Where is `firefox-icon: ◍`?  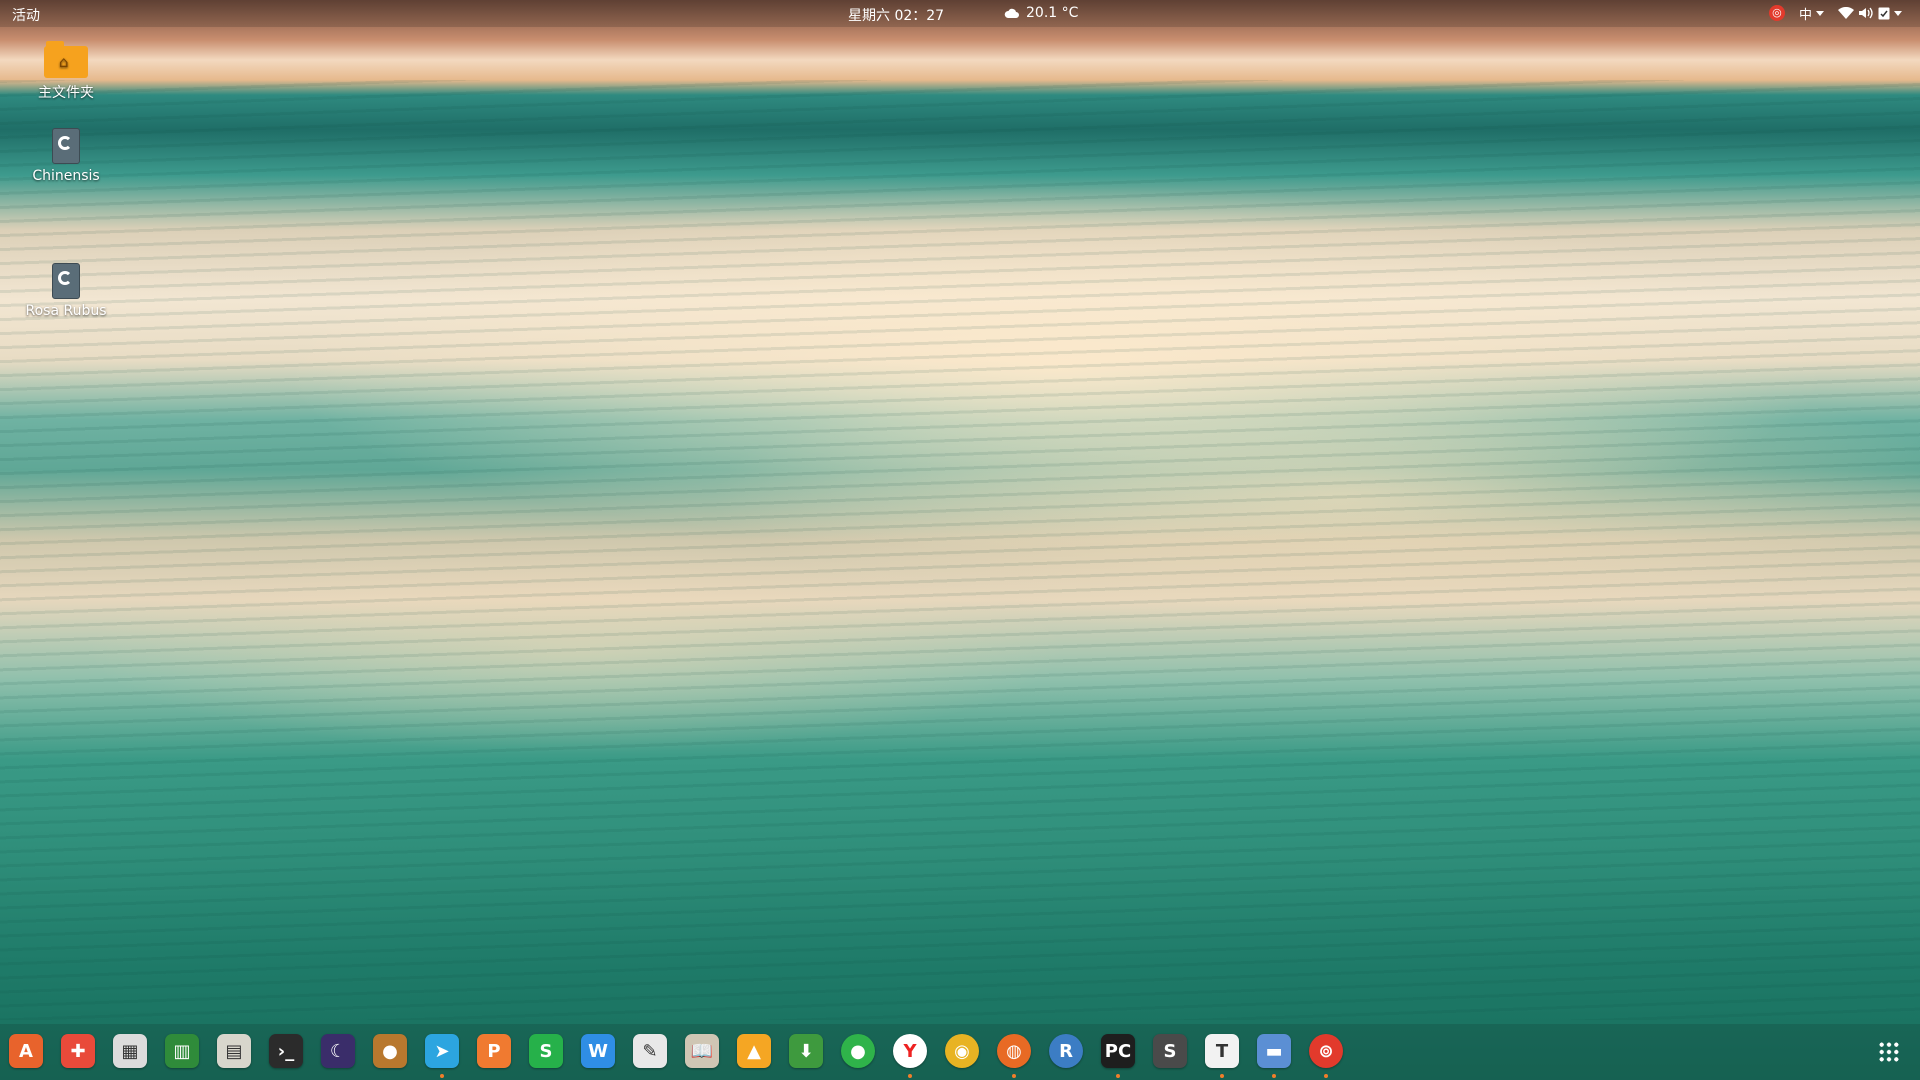
firefox-icon: ◍ is located at coordinates (1014, 1051).